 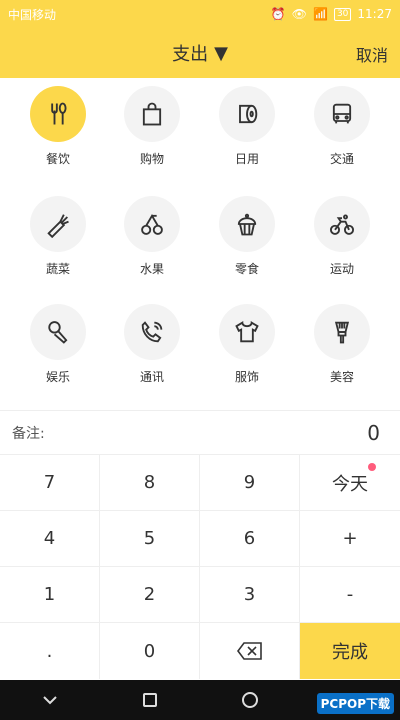 I want to click on recents-button, so click(x=150, y=700).